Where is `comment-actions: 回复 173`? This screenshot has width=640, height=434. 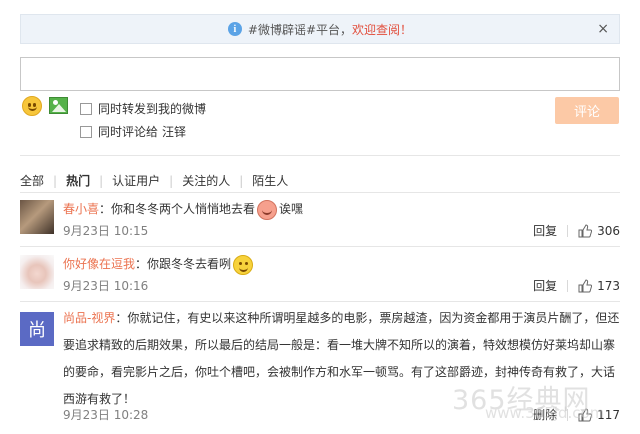 comment-actions: 回复 173 is located at coordinates (576, 285).